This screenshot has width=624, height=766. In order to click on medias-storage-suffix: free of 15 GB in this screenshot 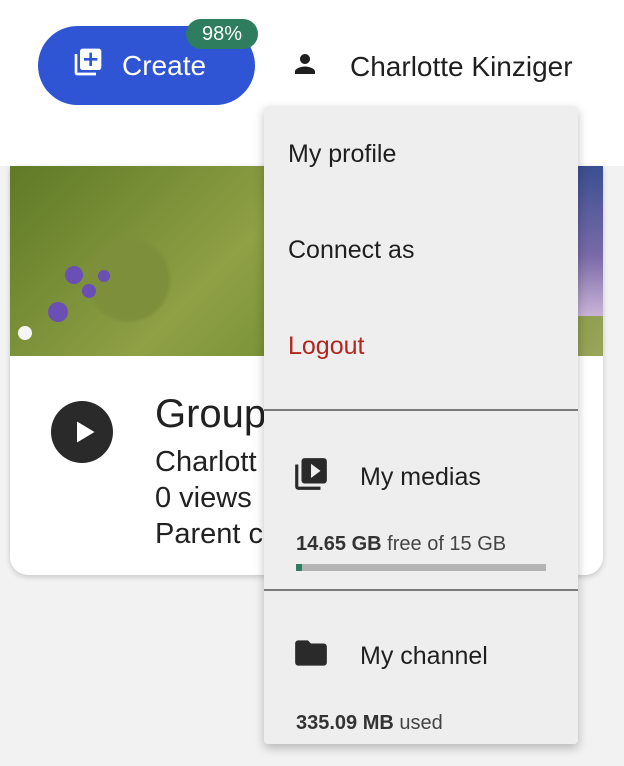, I will do `click(447, 544)`.